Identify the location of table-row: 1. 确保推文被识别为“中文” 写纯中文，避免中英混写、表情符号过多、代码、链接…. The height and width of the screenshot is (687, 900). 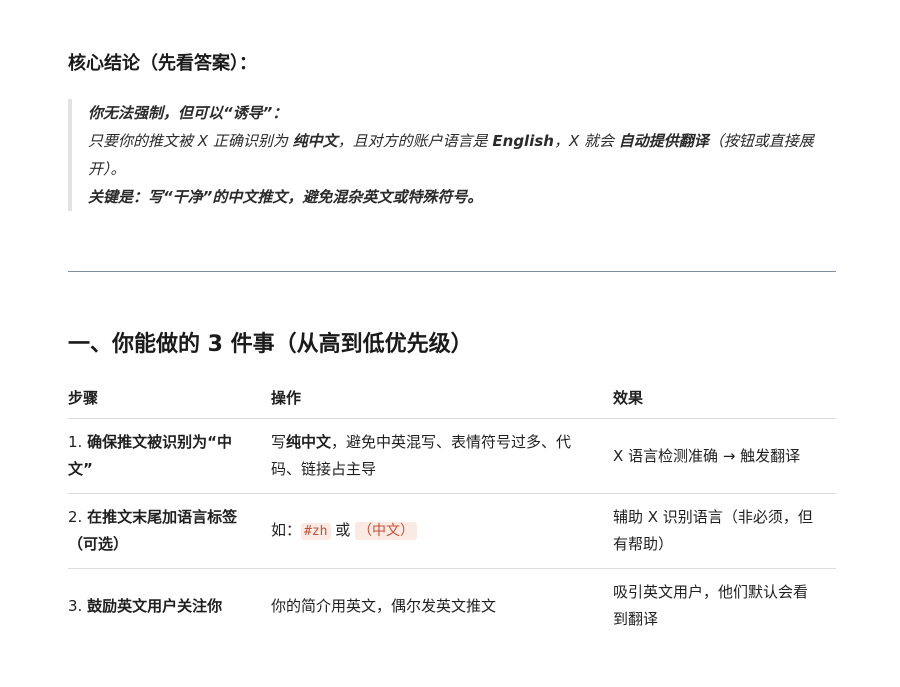
(452, 456).